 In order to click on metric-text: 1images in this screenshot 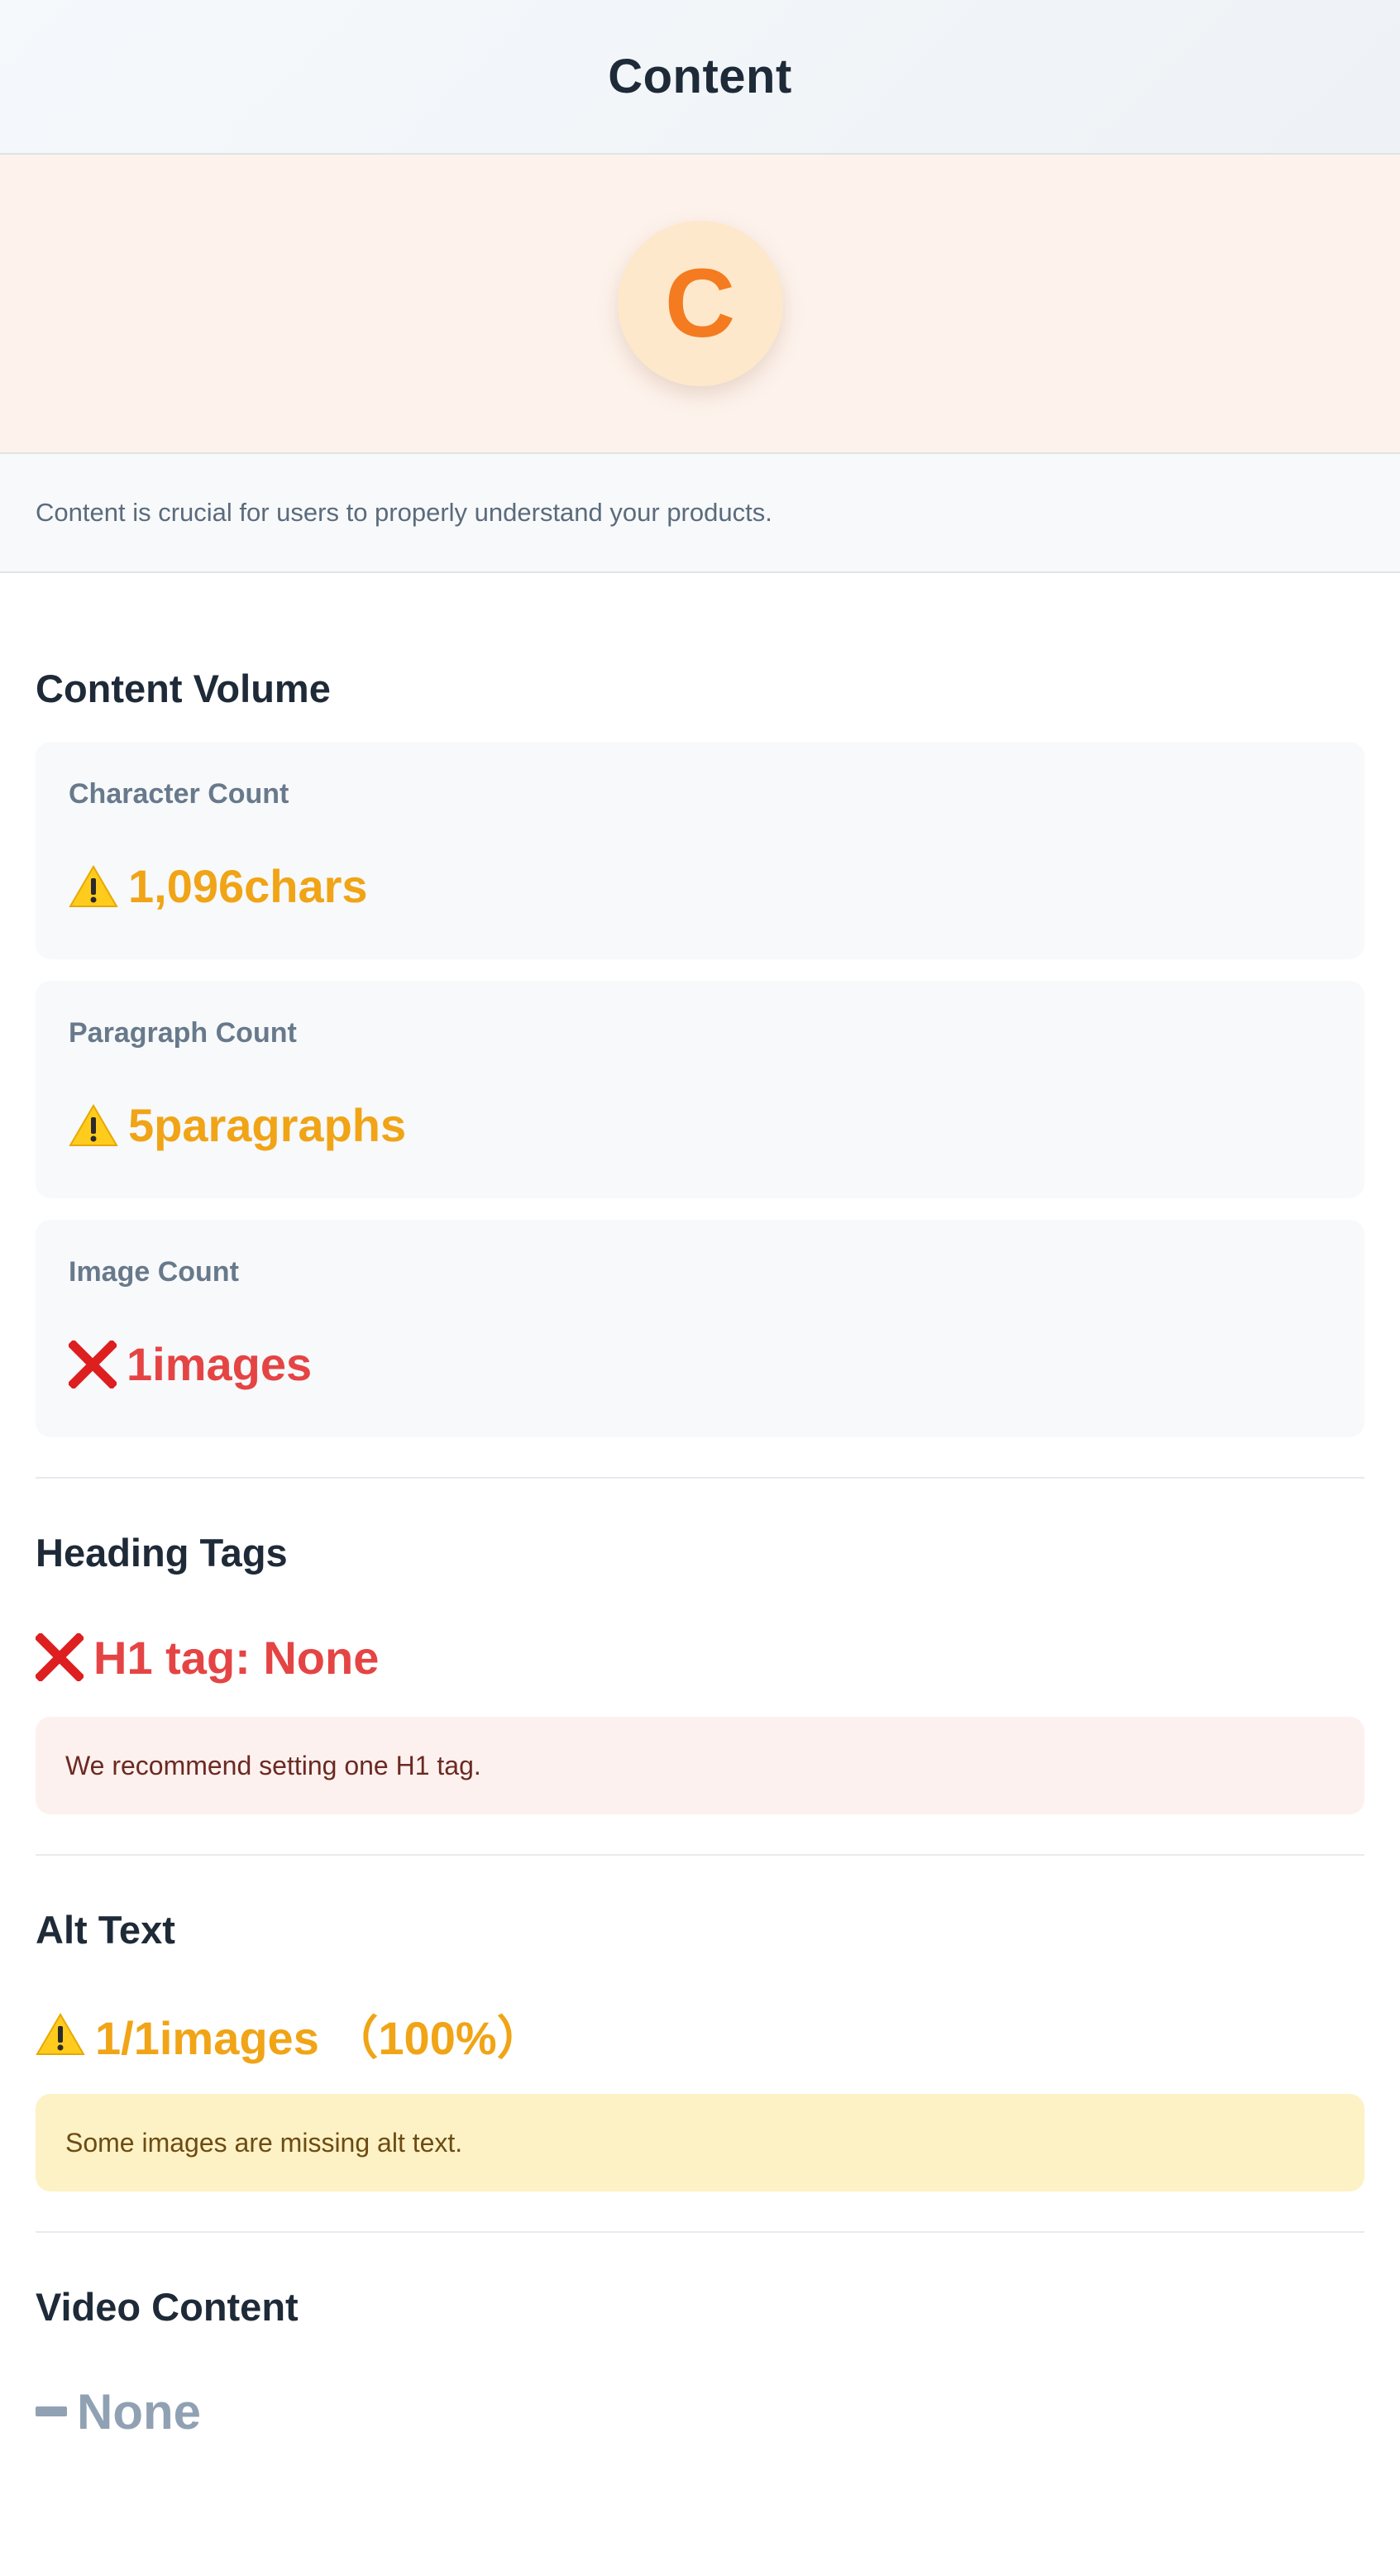, I will do `click(220, 1364)`.